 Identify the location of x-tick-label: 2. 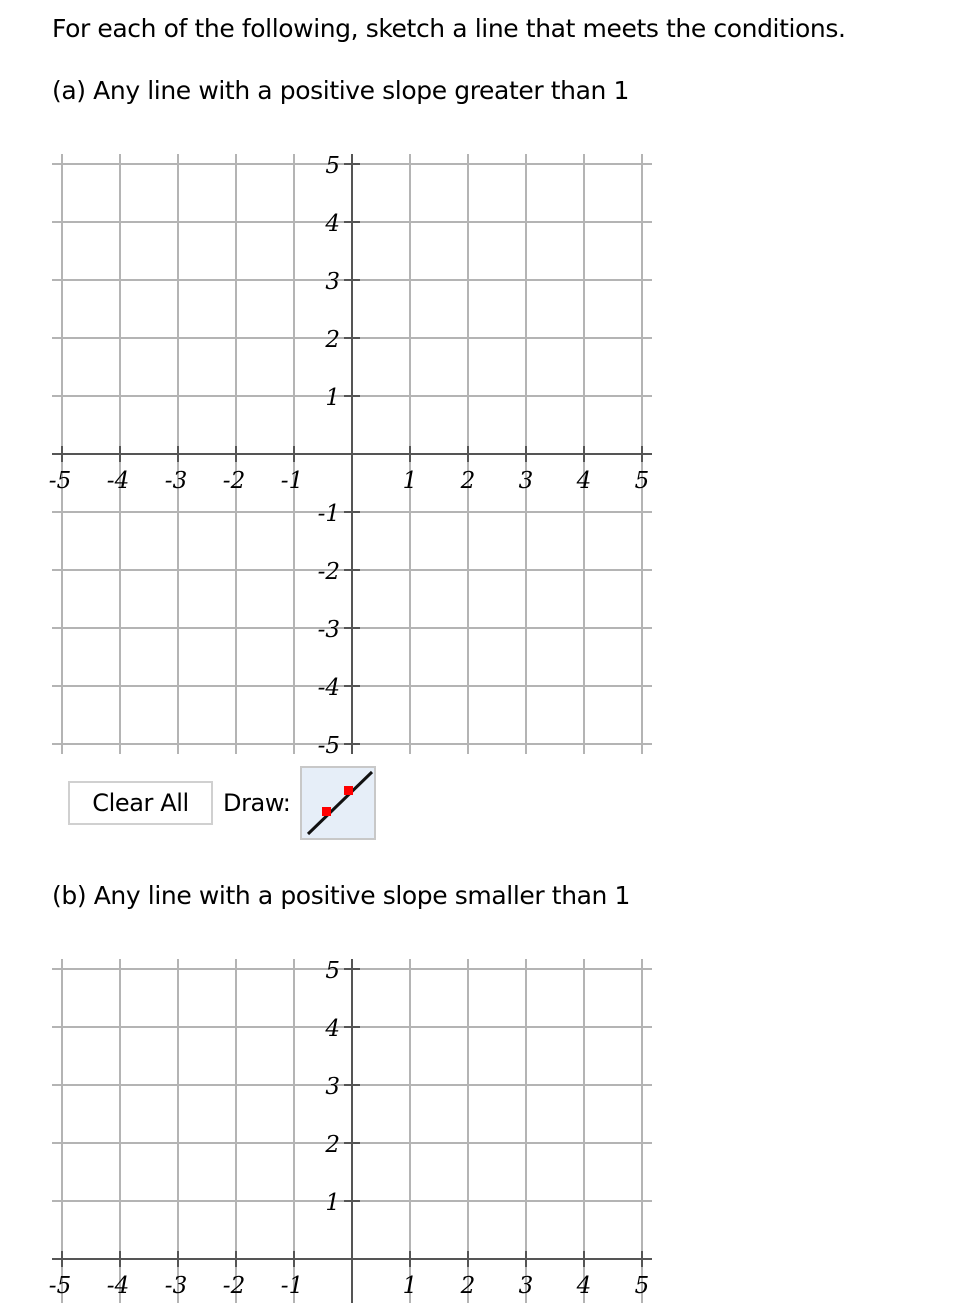
(468, 1286).